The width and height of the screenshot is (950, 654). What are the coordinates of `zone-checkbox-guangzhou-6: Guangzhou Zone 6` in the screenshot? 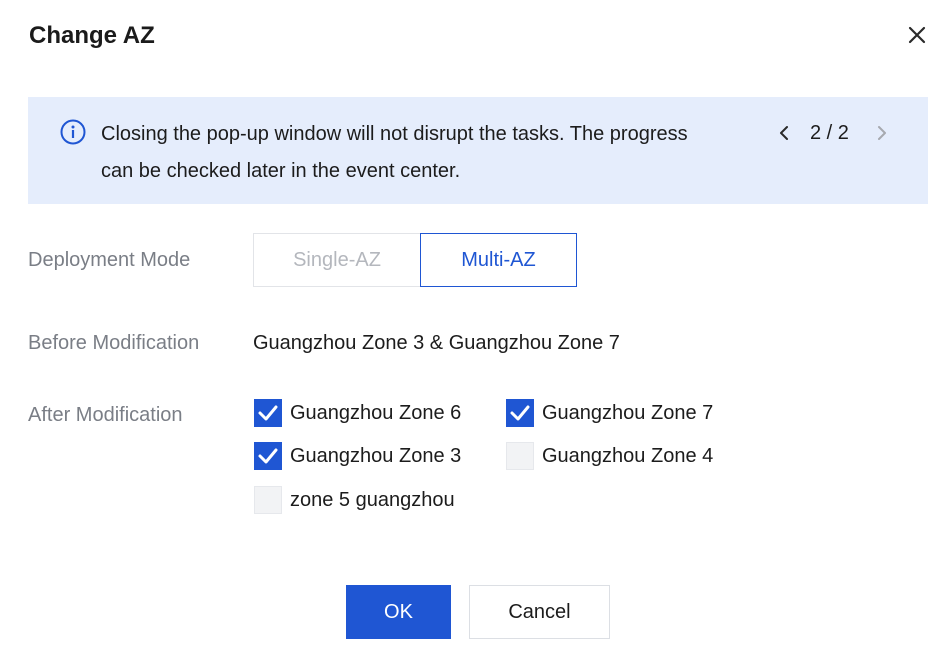 It's located at (357, 413).